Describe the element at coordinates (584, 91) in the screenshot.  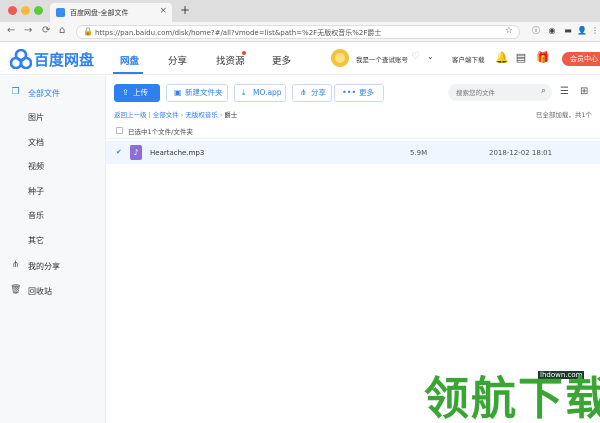
I see `grid-view-icon: ⊞` at that location.